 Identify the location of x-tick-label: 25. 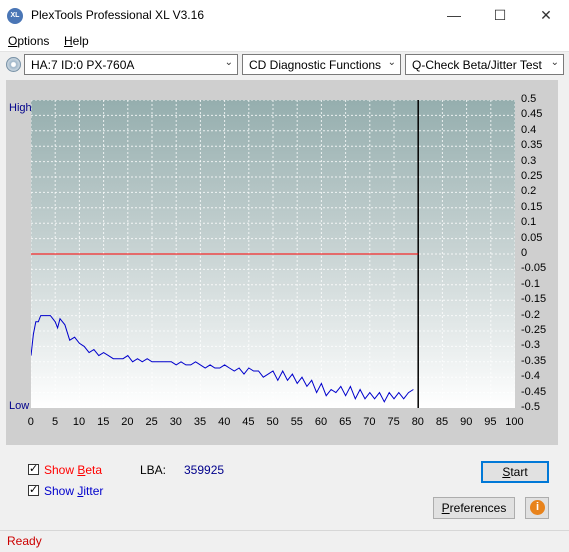
(151, 422).